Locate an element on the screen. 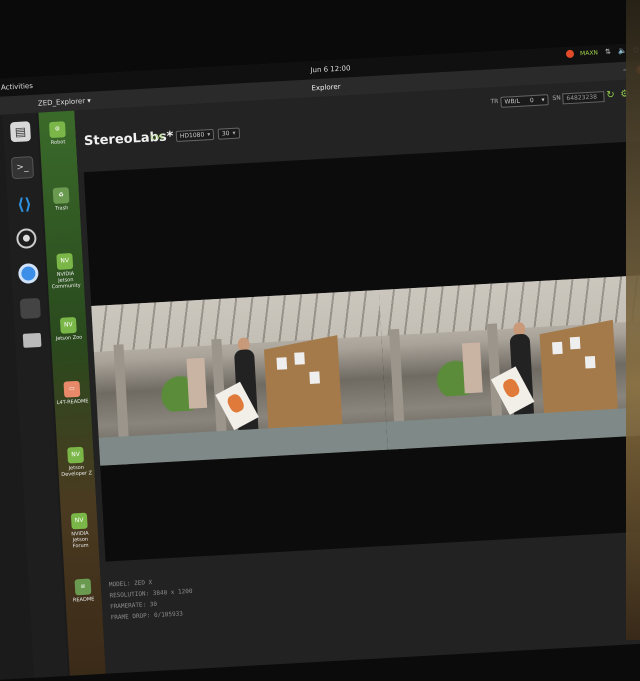 Image resolution: width=640 pixels, height=681 pixels. files-icon: ▤ is located at coordinates (20, 132).